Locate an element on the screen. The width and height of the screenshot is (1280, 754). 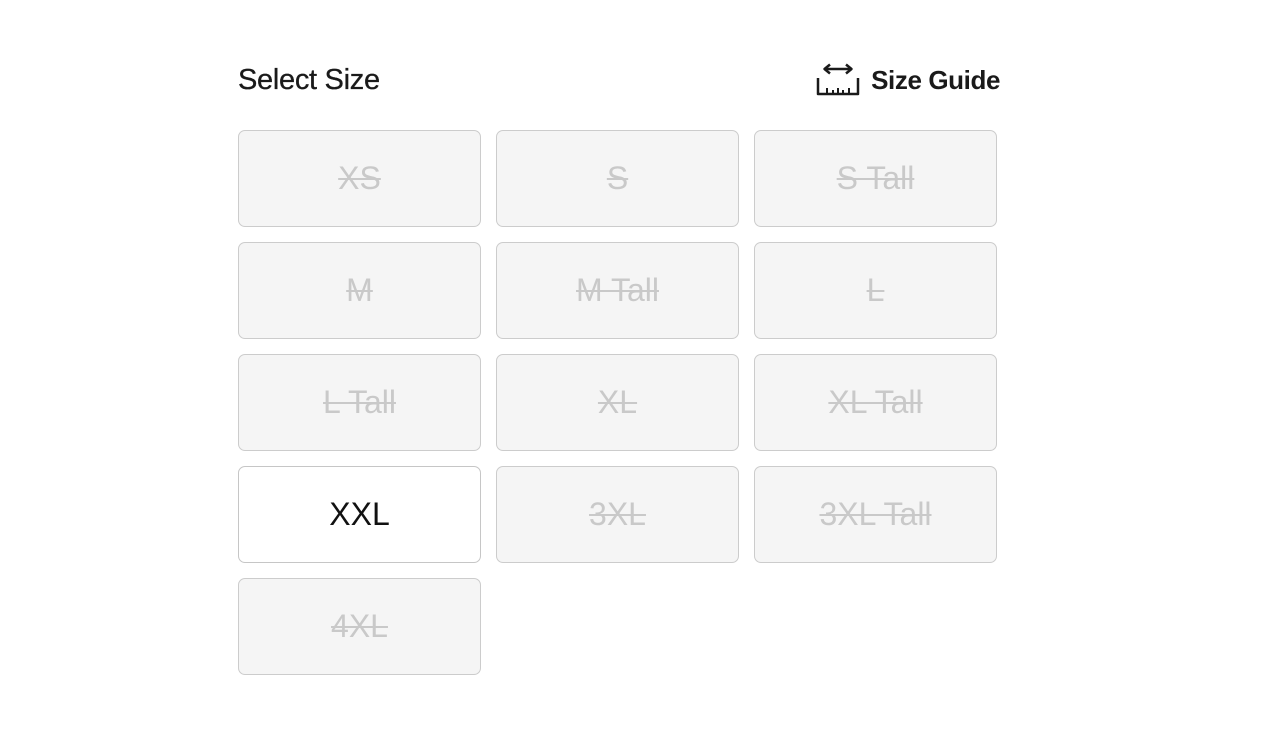
size-option-4xl: 4XL is located at coordinates (359, 626).